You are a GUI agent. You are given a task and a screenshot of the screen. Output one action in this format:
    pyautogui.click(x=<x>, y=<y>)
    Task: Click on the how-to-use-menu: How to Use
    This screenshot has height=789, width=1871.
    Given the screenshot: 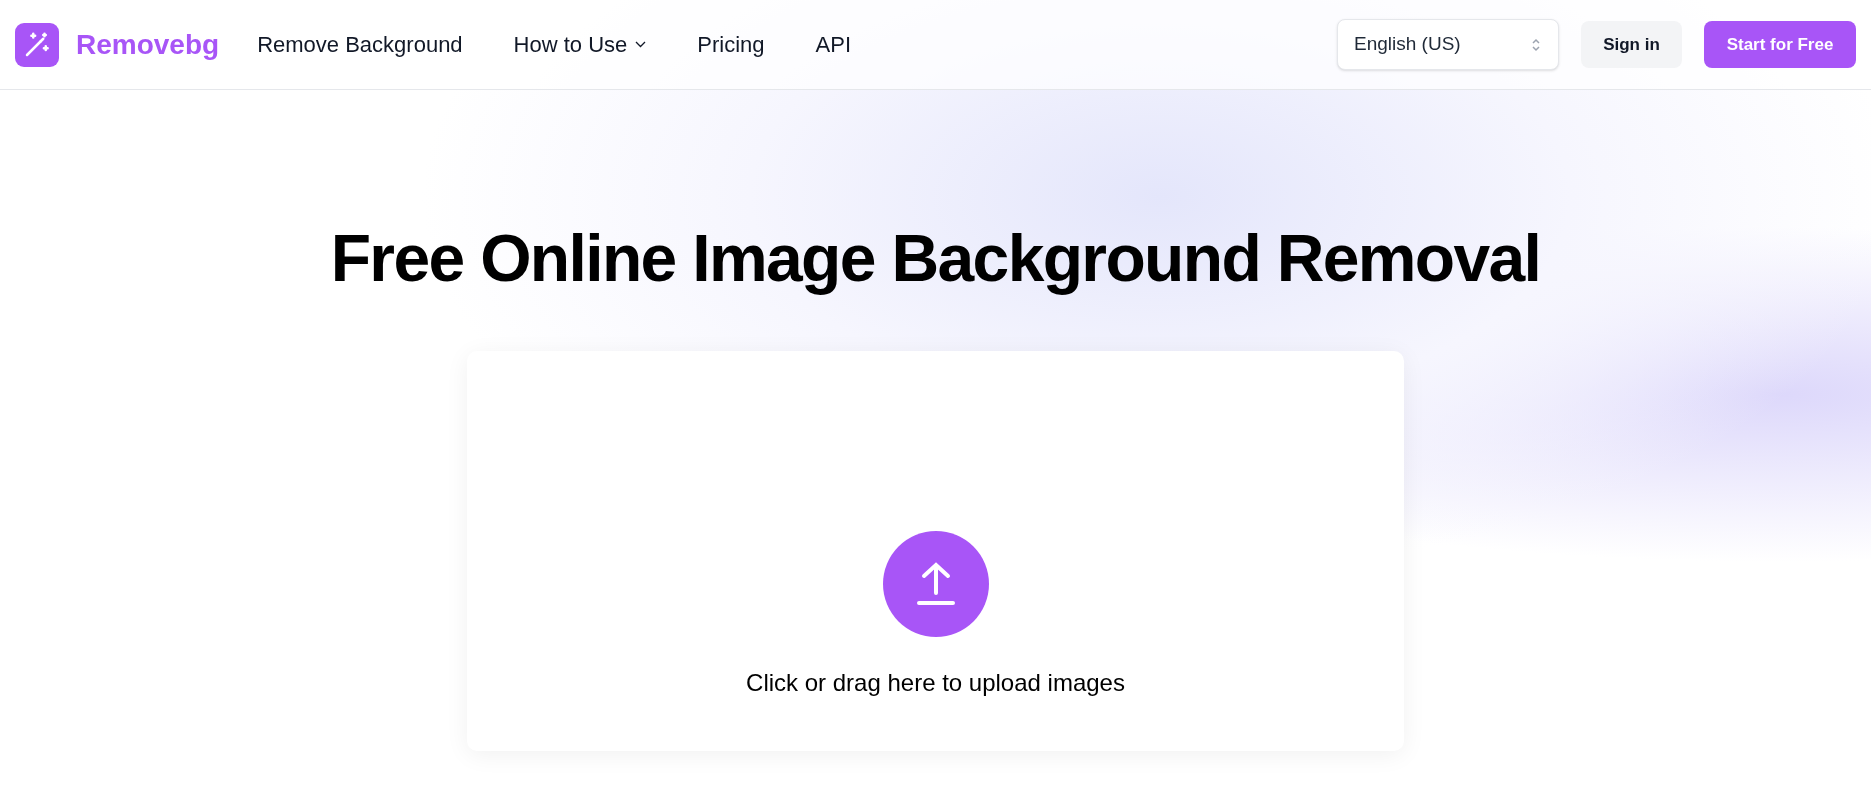 What is the action you would take?
    pyautogui.click(x=580, y=44)
    